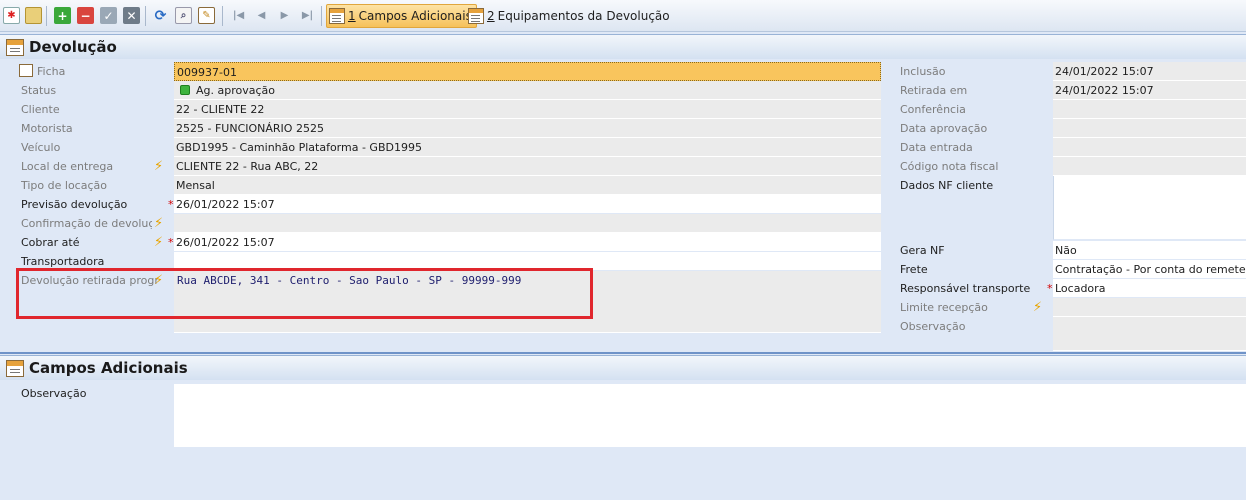 This screenshot has width=1246, height=500. I want to click on field-label: Cliente, so click(40, 109).